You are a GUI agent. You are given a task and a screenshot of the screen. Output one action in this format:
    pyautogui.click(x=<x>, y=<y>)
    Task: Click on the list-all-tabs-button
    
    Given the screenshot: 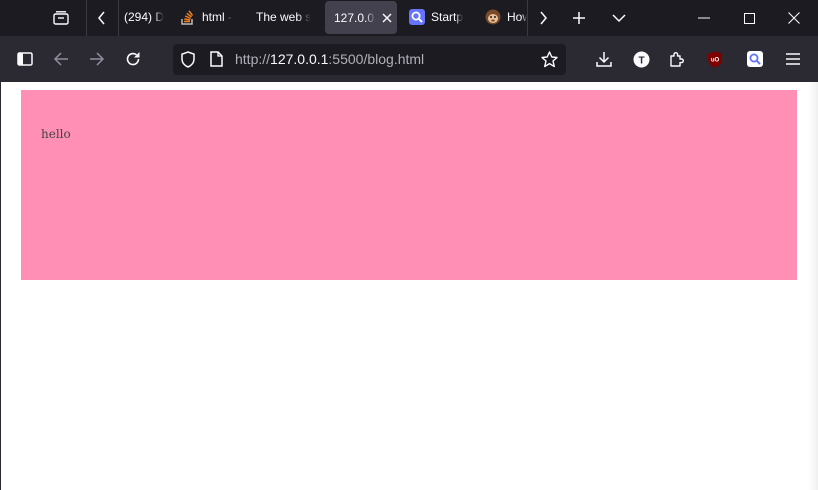 What is the action you would take?
    pyautogui.click(x=619, y=18)
    